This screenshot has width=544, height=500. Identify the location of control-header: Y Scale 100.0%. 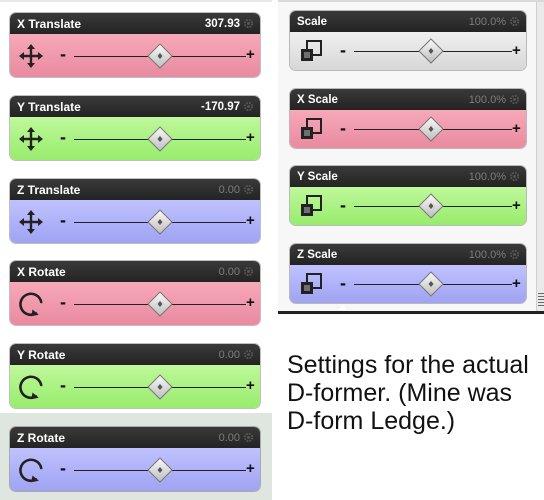
(408, 176).